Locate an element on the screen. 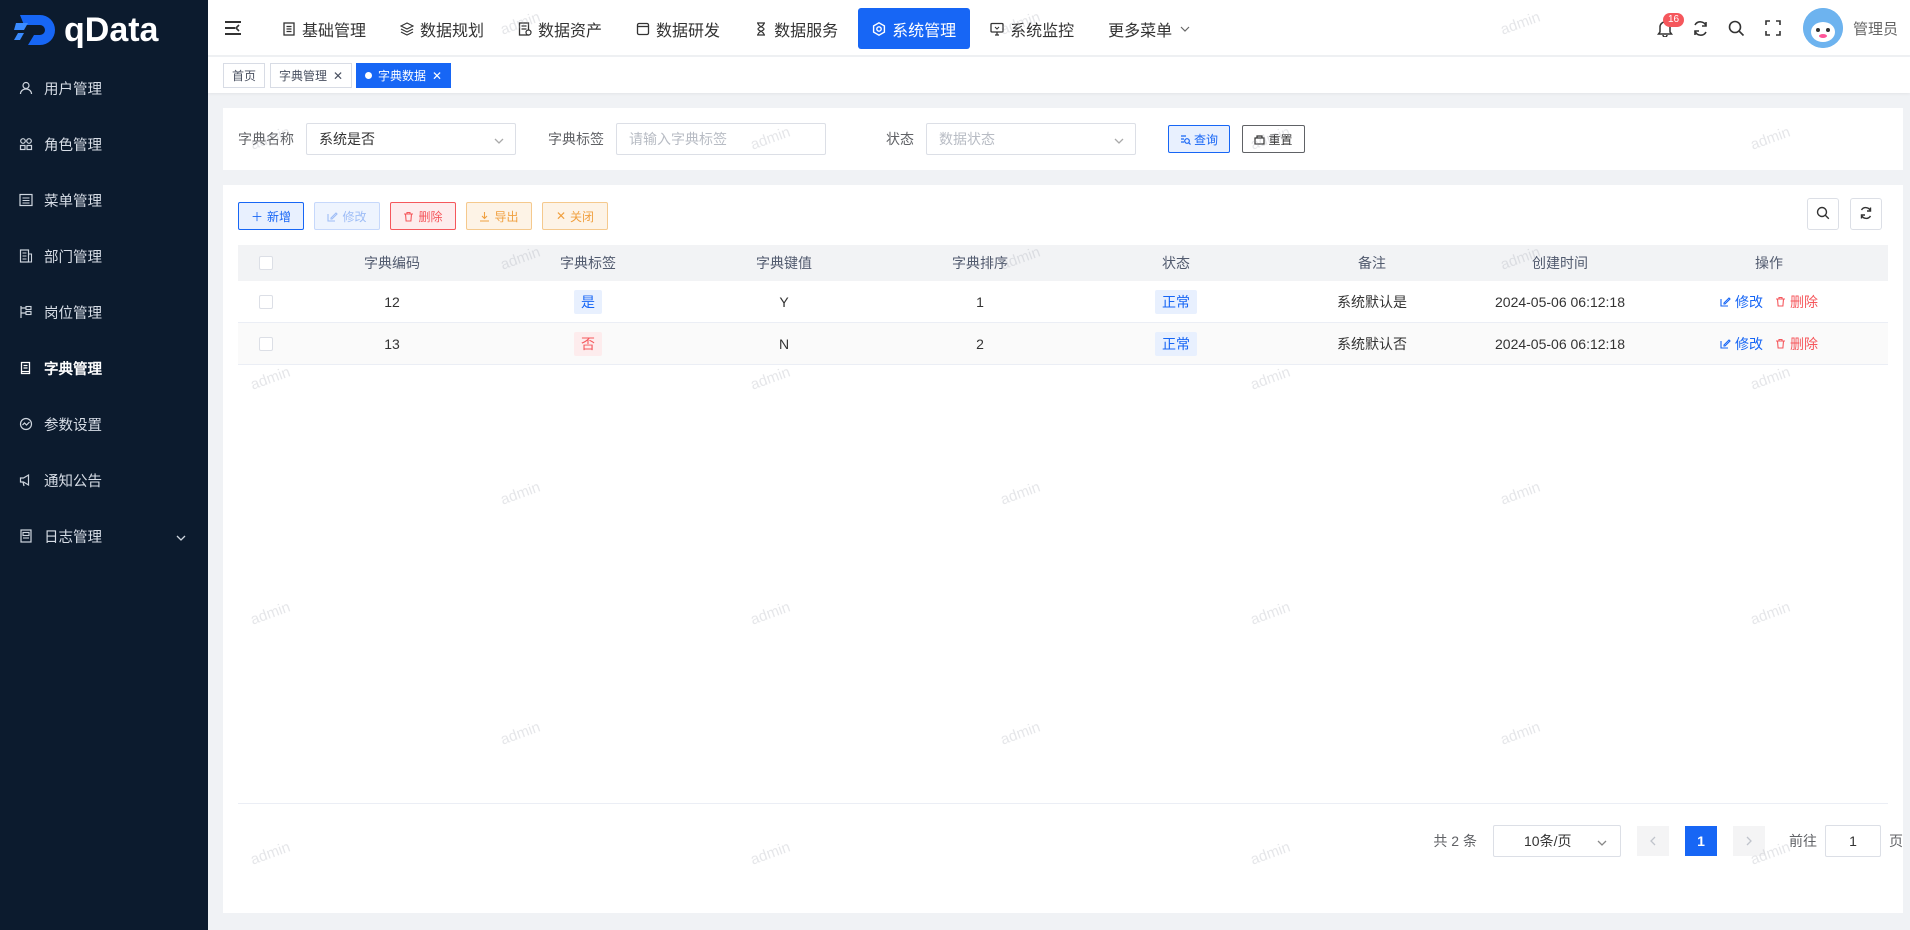  tag-label: 字典数据 is located at coordinates (402, 76).